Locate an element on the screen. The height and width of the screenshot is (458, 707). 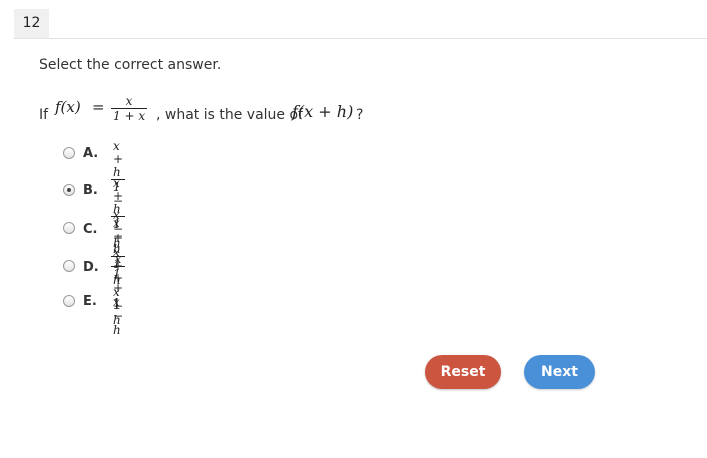
question-suffix: ? is located at coordinates (360, 115).